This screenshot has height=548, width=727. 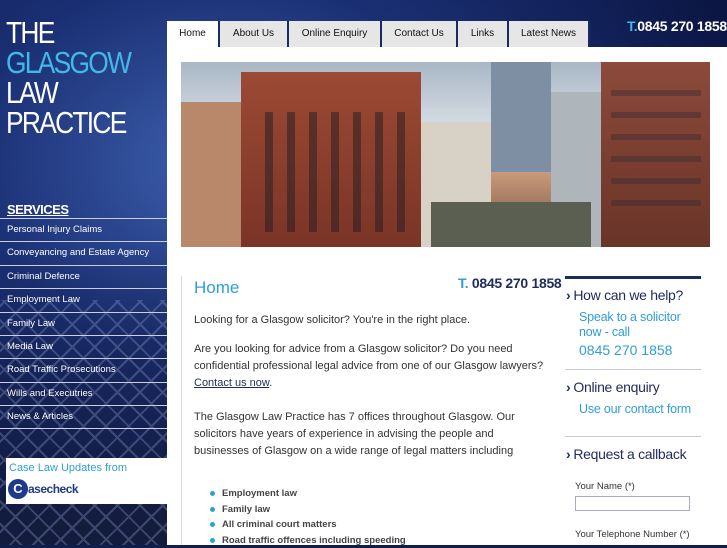 What do you see at coordinates (83, 393) in the screenshot?
I see `sidebar-item-wills: Wills and Executries` at bounding box center [83, 393].